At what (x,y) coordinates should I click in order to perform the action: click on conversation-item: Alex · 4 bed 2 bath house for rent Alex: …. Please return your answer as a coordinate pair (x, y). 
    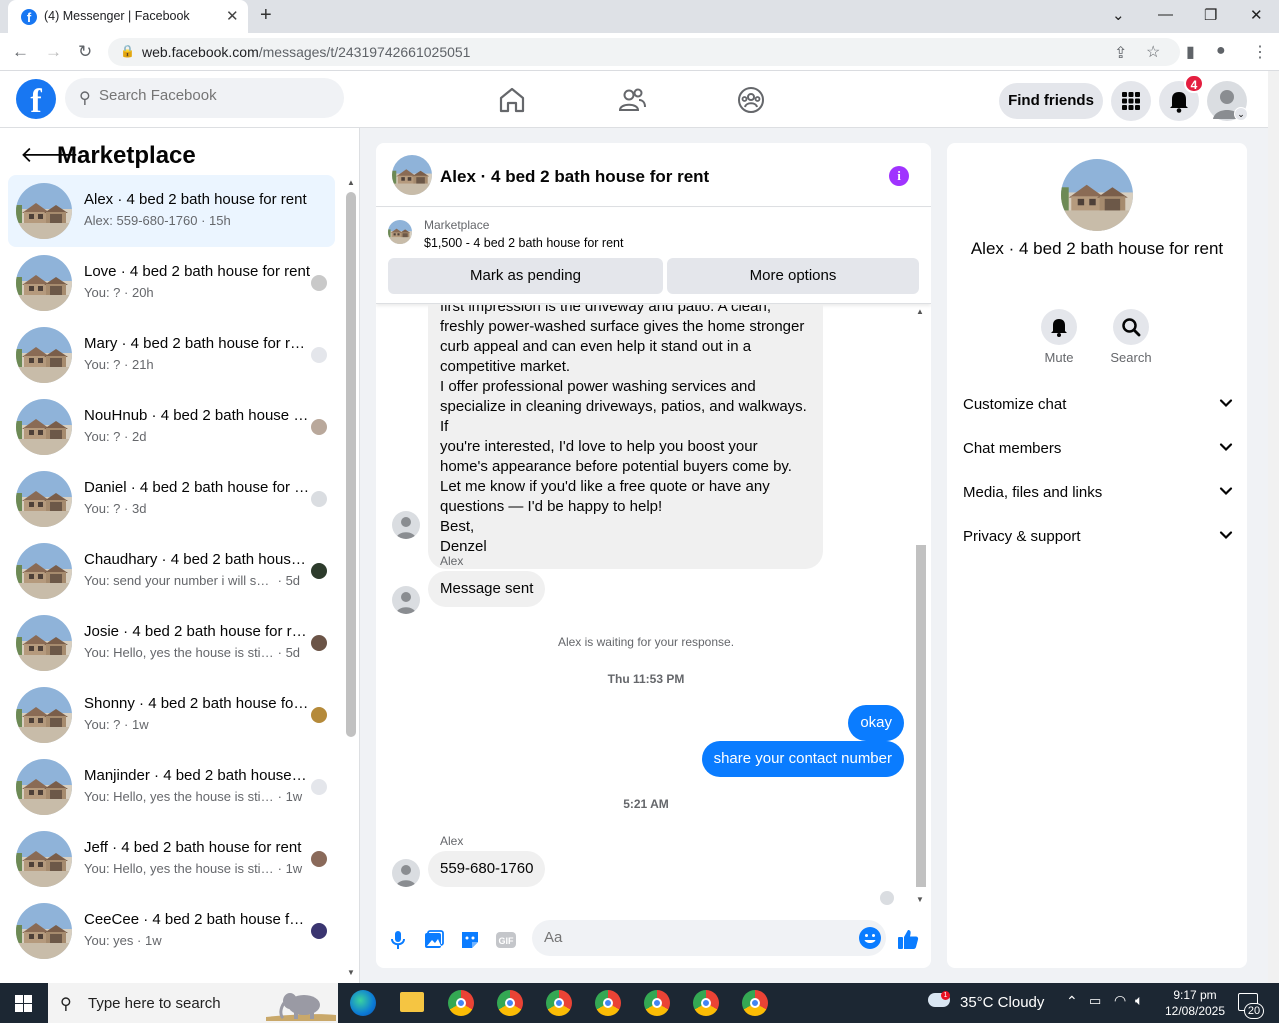
    Looking at the image, I should click on (171, 211).